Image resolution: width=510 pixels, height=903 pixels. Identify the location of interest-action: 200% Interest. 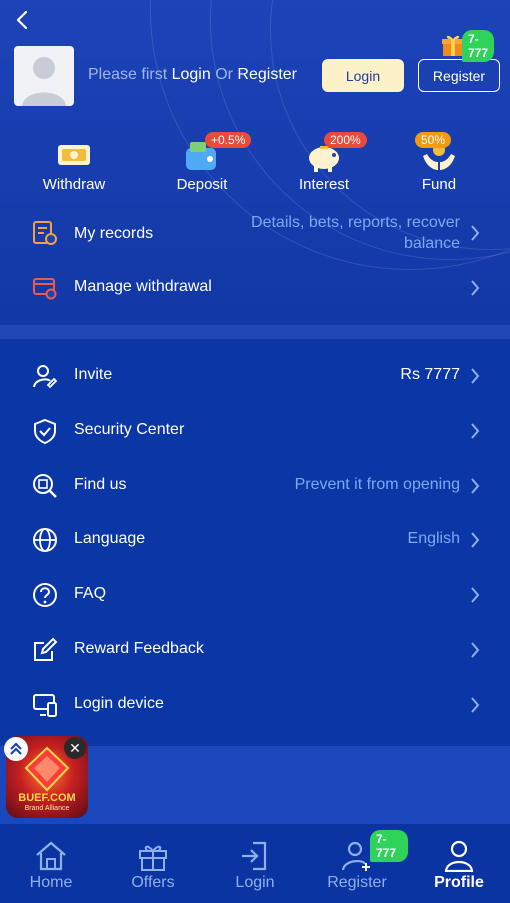
(324, 162).